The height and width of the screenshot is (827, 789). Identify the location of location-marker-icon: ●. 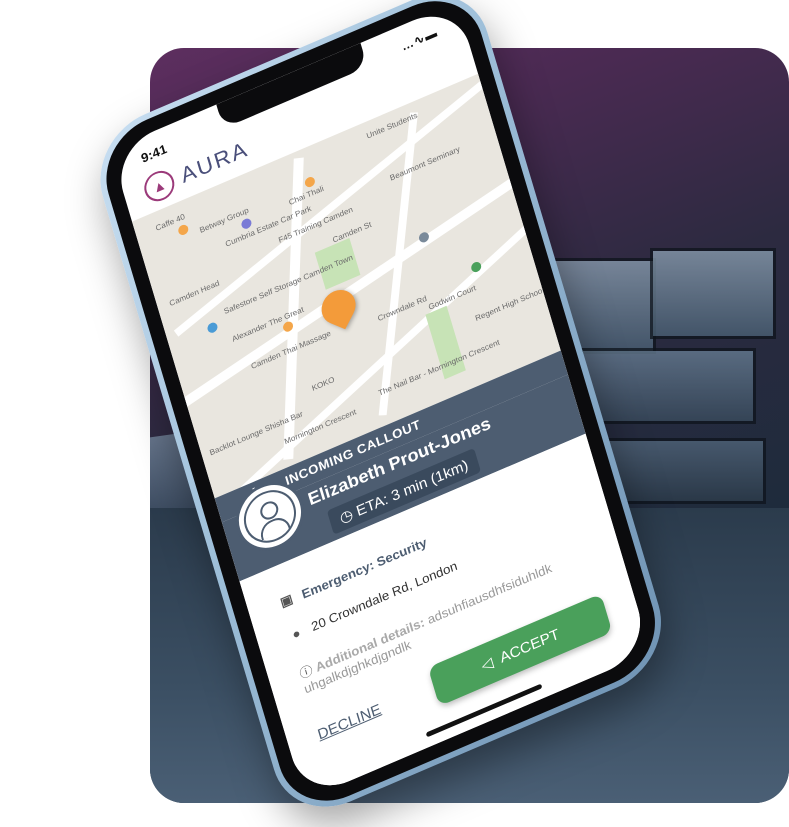
(296, 634).